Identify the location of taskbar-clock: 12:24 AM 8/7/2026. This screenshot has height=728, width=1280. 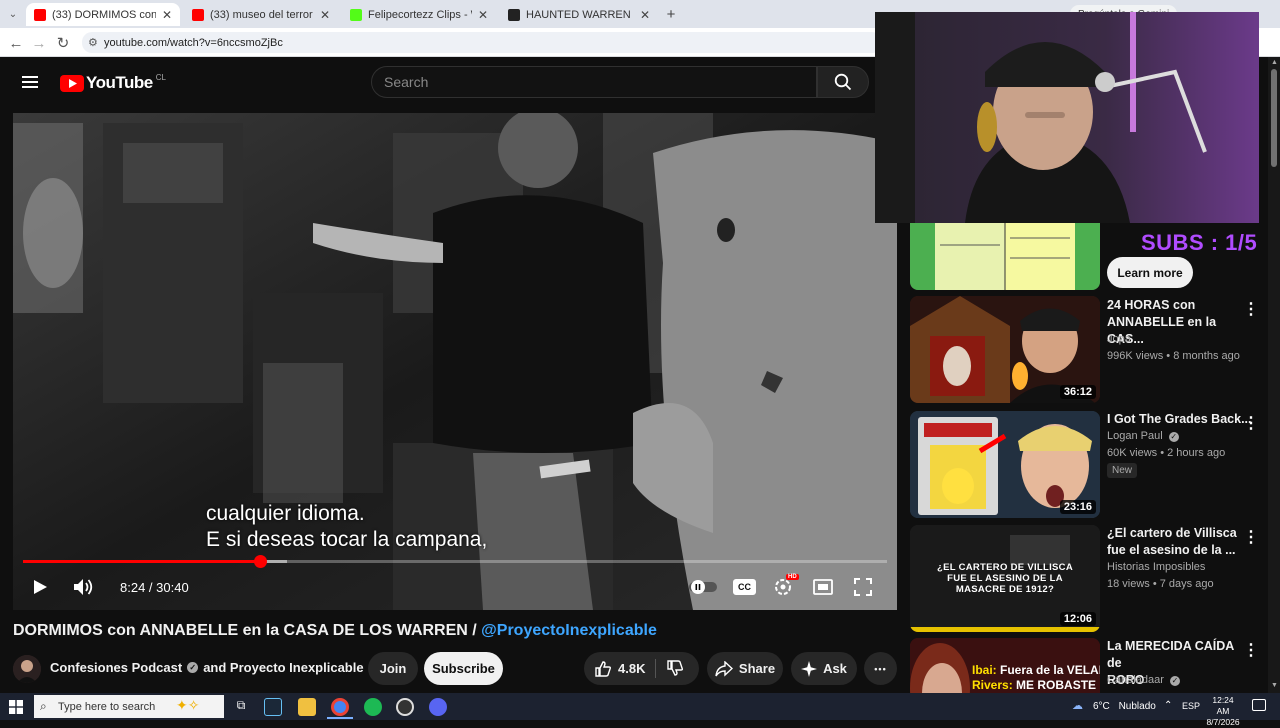
(1223, 711).